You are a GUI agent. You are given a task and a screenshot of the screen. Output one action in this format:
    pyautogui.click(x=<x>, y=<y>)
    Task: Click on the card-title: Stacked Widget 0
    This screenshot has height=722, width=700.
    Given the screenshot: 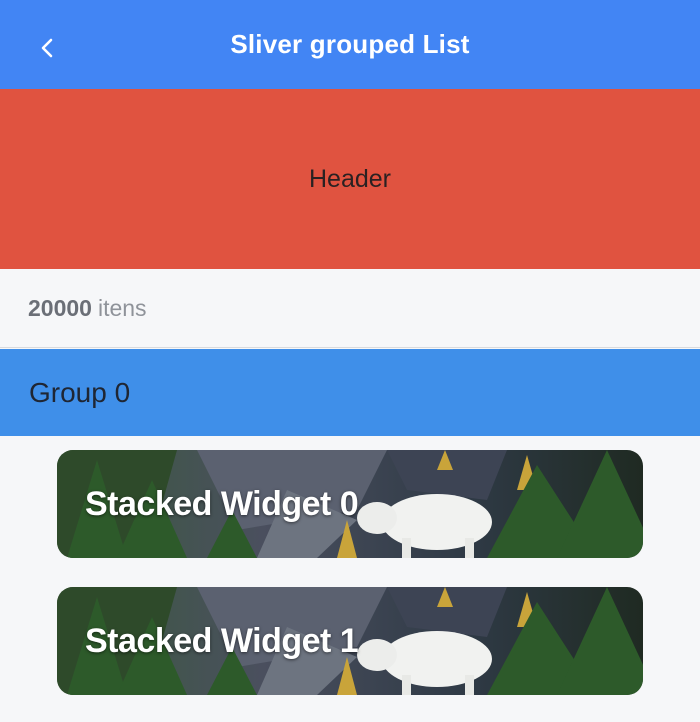 What is the action you would take?
    pyautogui.click(x=222, y=503)
    